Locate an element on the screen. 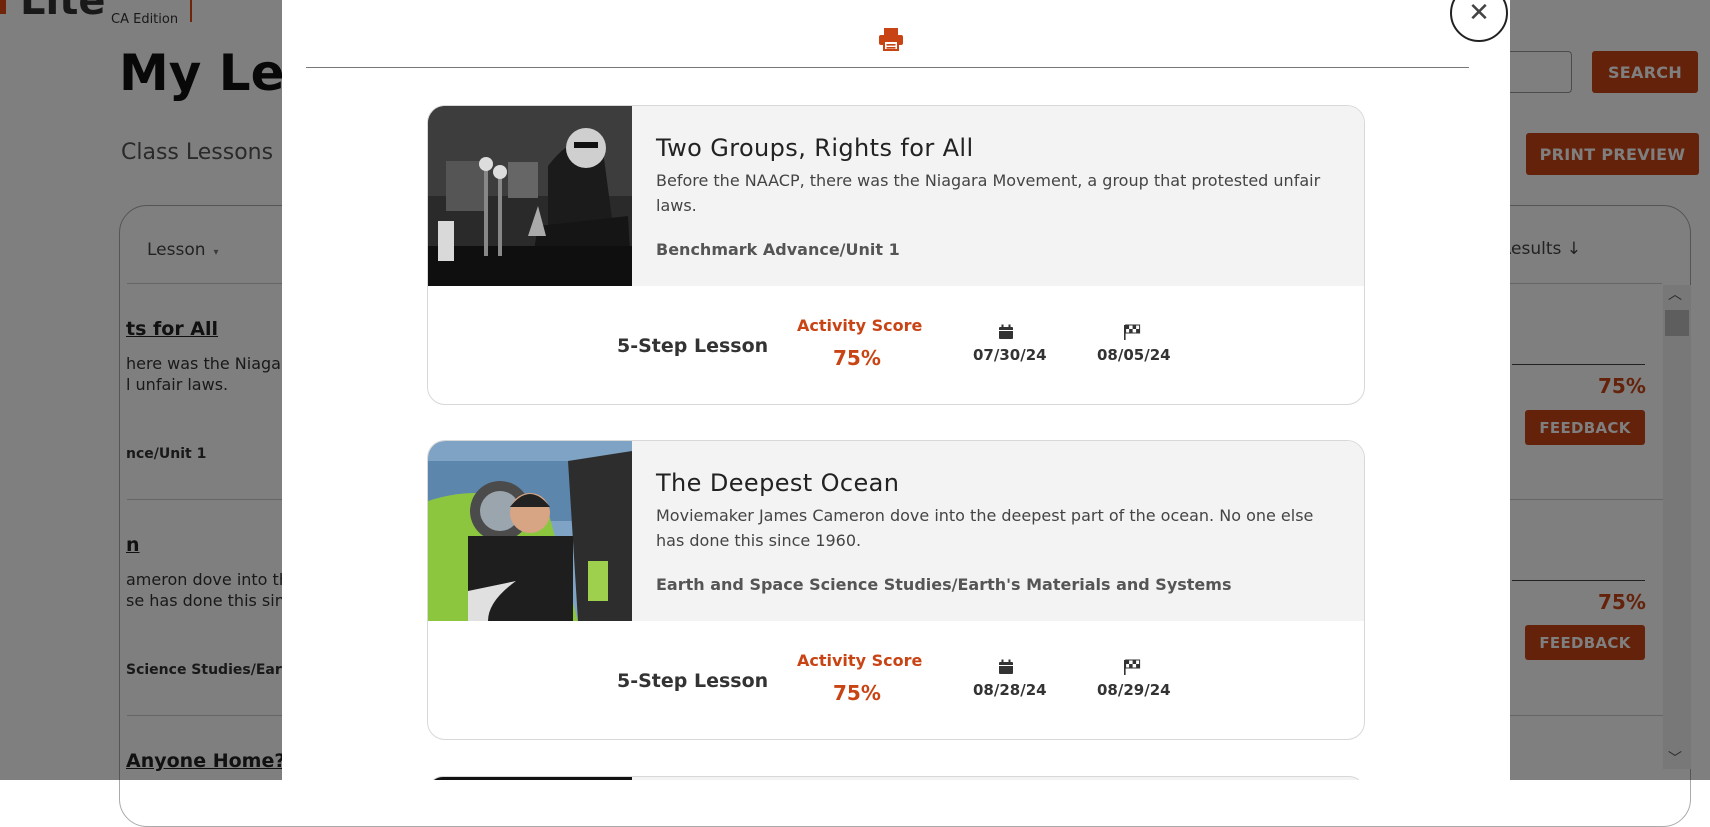 This screenshot has width=1710, height=827. assigned-date: 07/30/24 is located at coordinates (1010, 355).